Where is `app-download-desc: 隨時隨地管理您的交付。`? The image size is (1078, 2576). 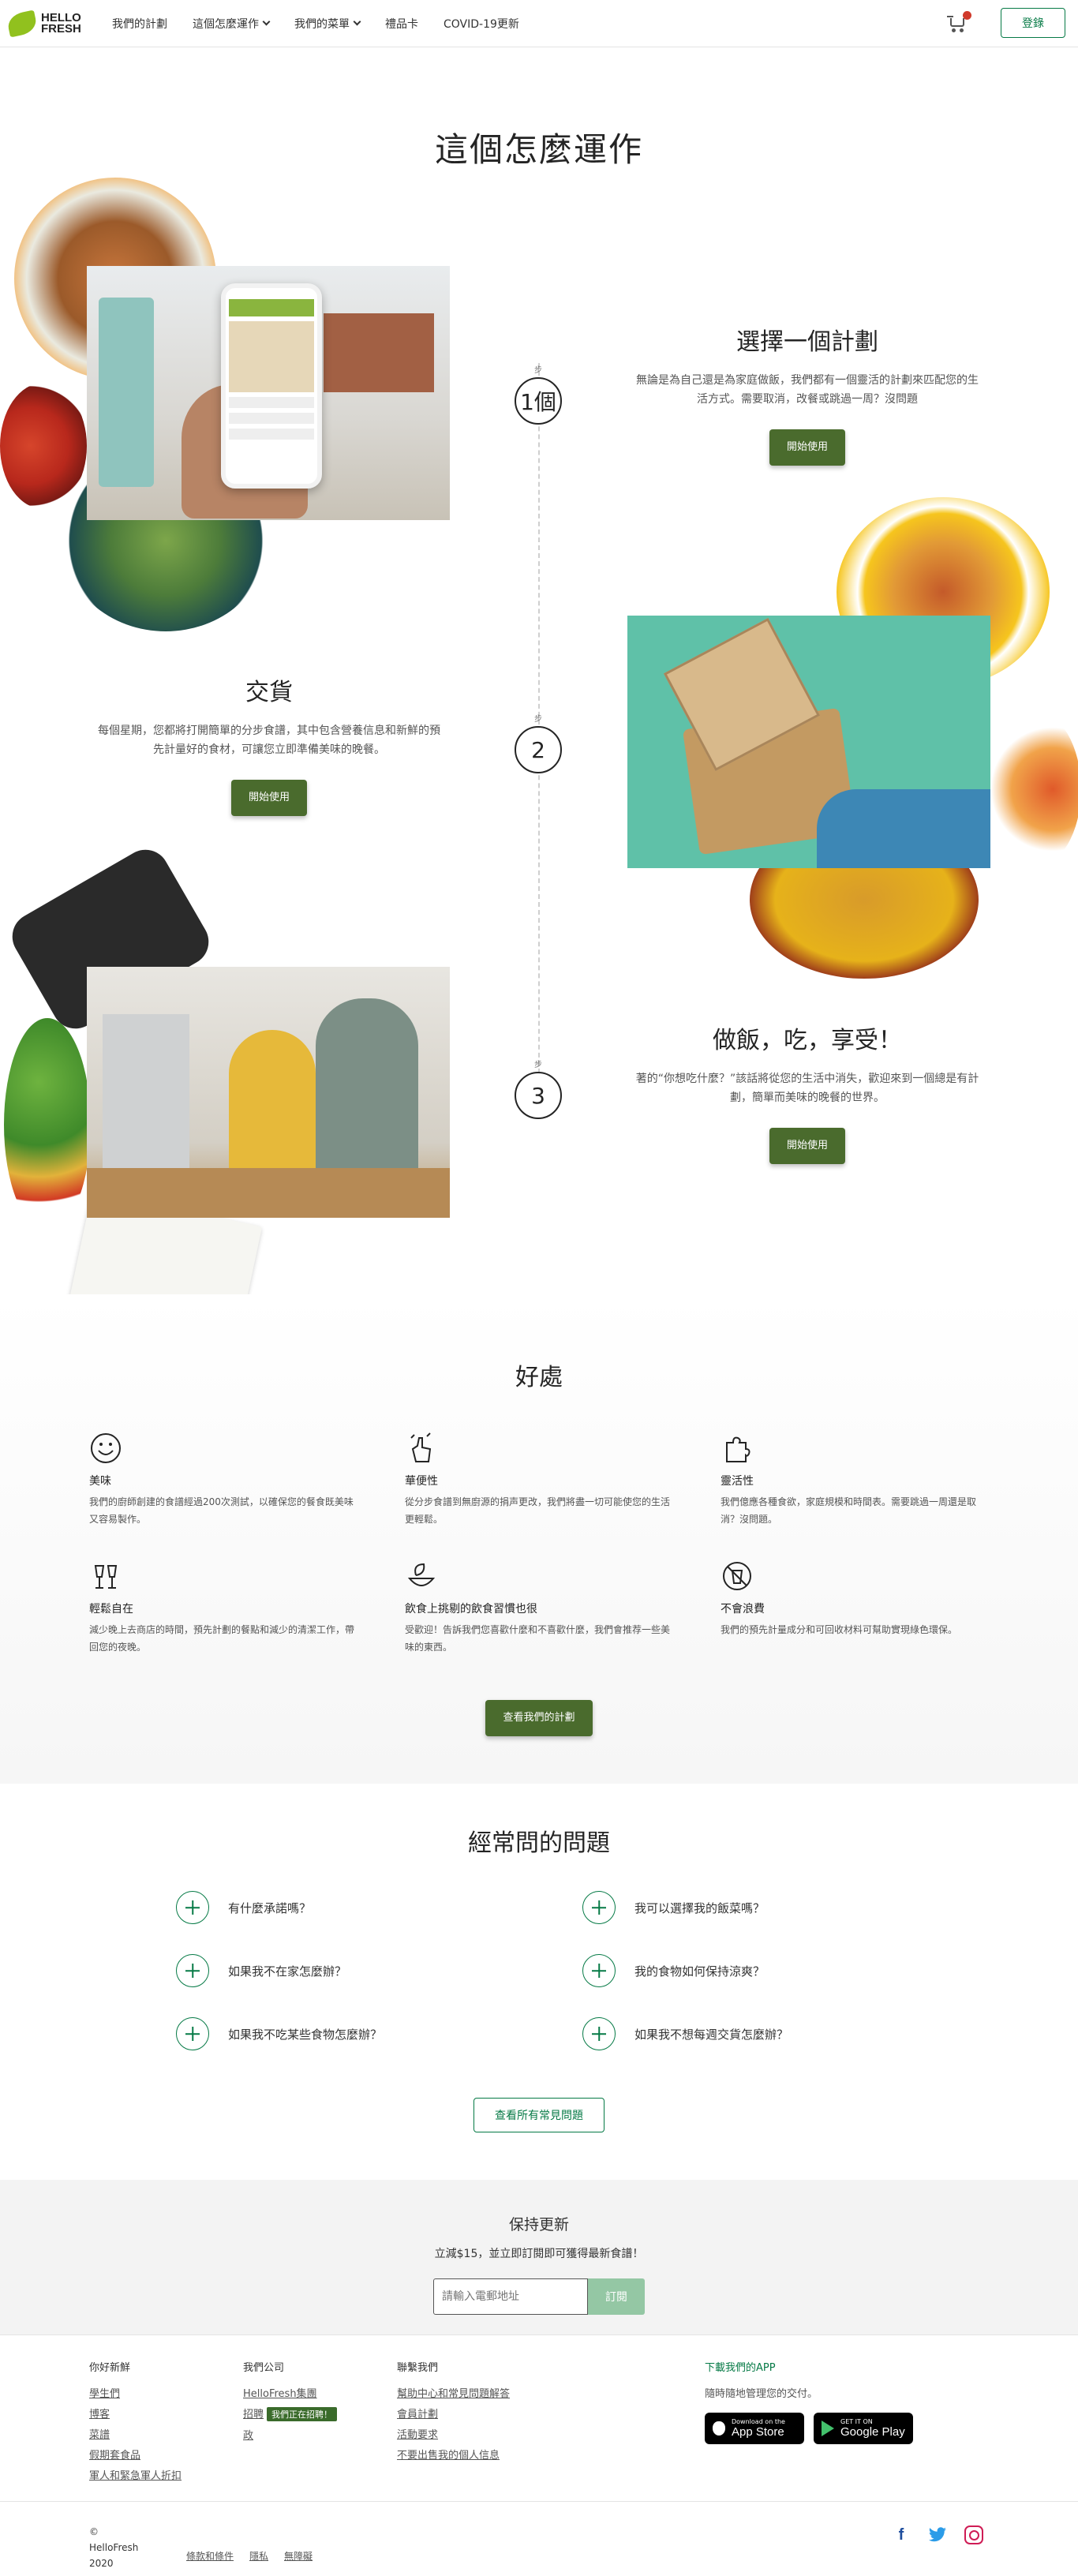 app-download-desc: 隨時隨地管理您的交付。 is located at coordinates (761, 2394).